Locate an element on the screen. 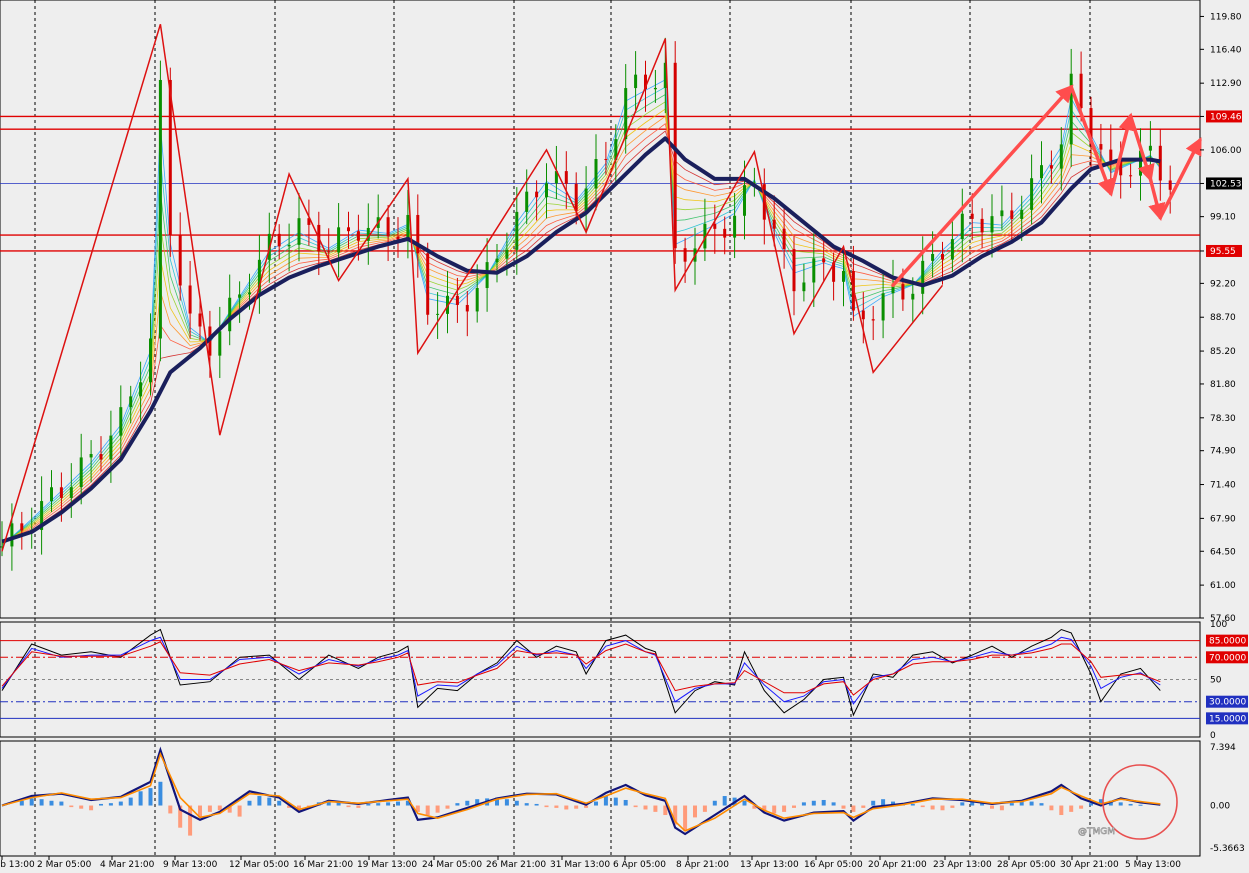 Image resolution: width=1249 pixels, height=873 pixels. time-tick-label: 2 Mar 05:00 is located at coordinates (64, 865).